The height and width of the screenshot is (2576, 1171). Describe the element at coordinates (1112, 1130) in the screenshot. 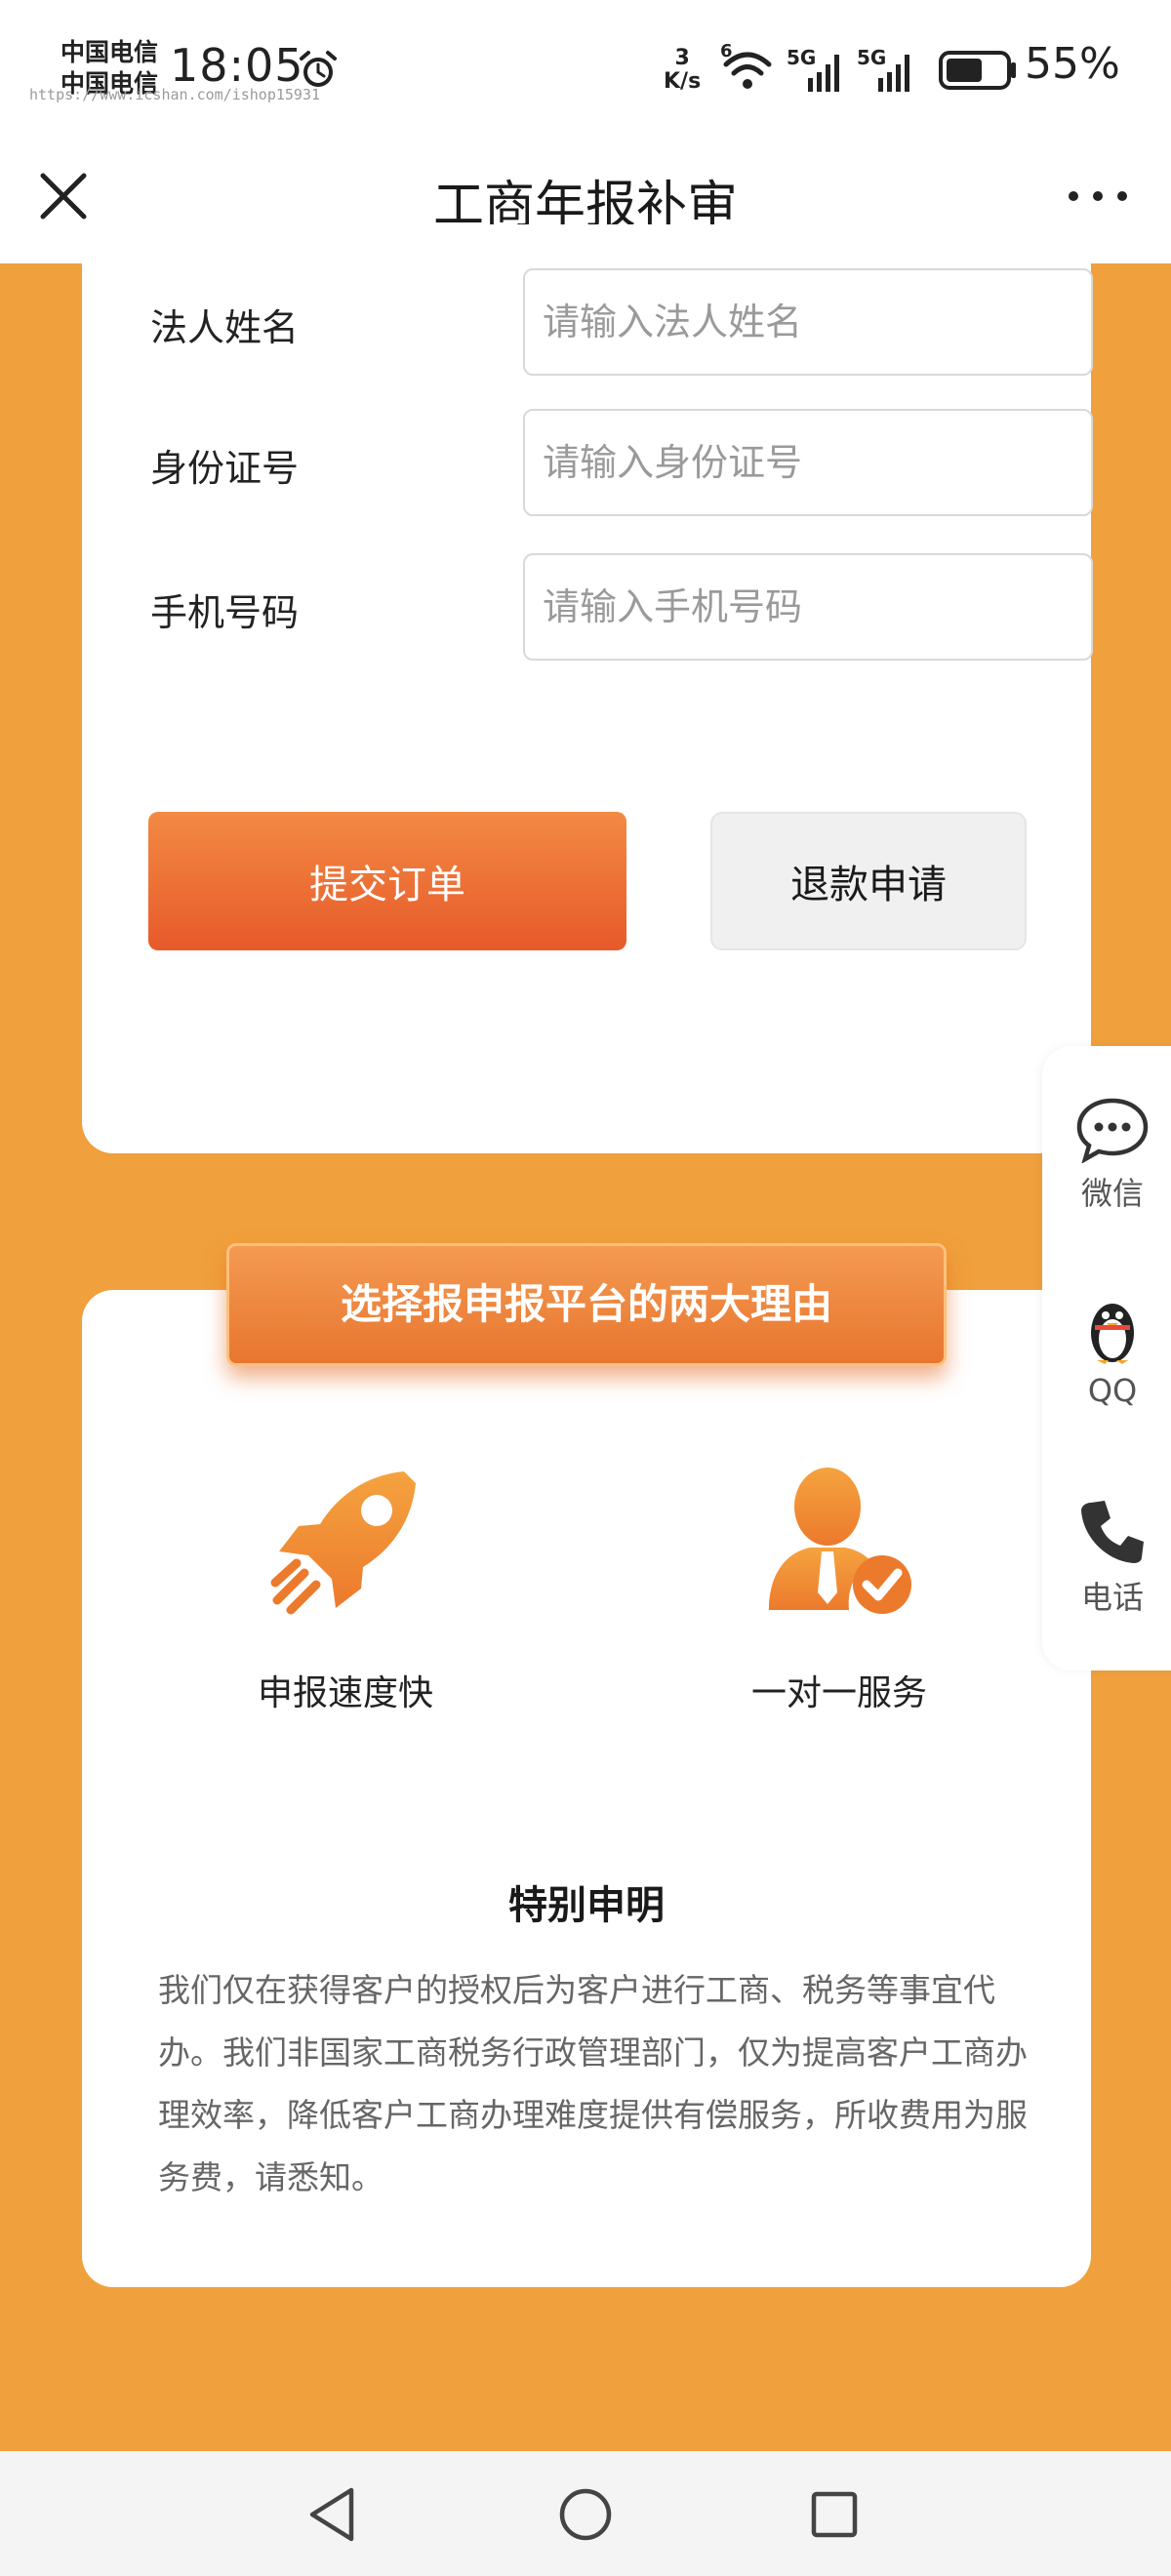

I see `chat-bubble-icon` at that location.